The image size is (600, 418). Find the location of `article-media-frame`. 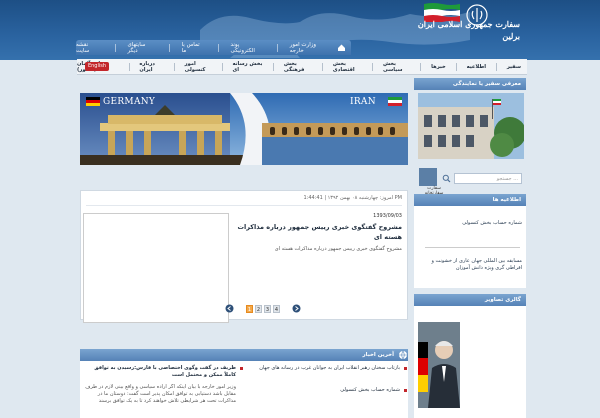

article-media-frame is located at coordinates (156, 268).